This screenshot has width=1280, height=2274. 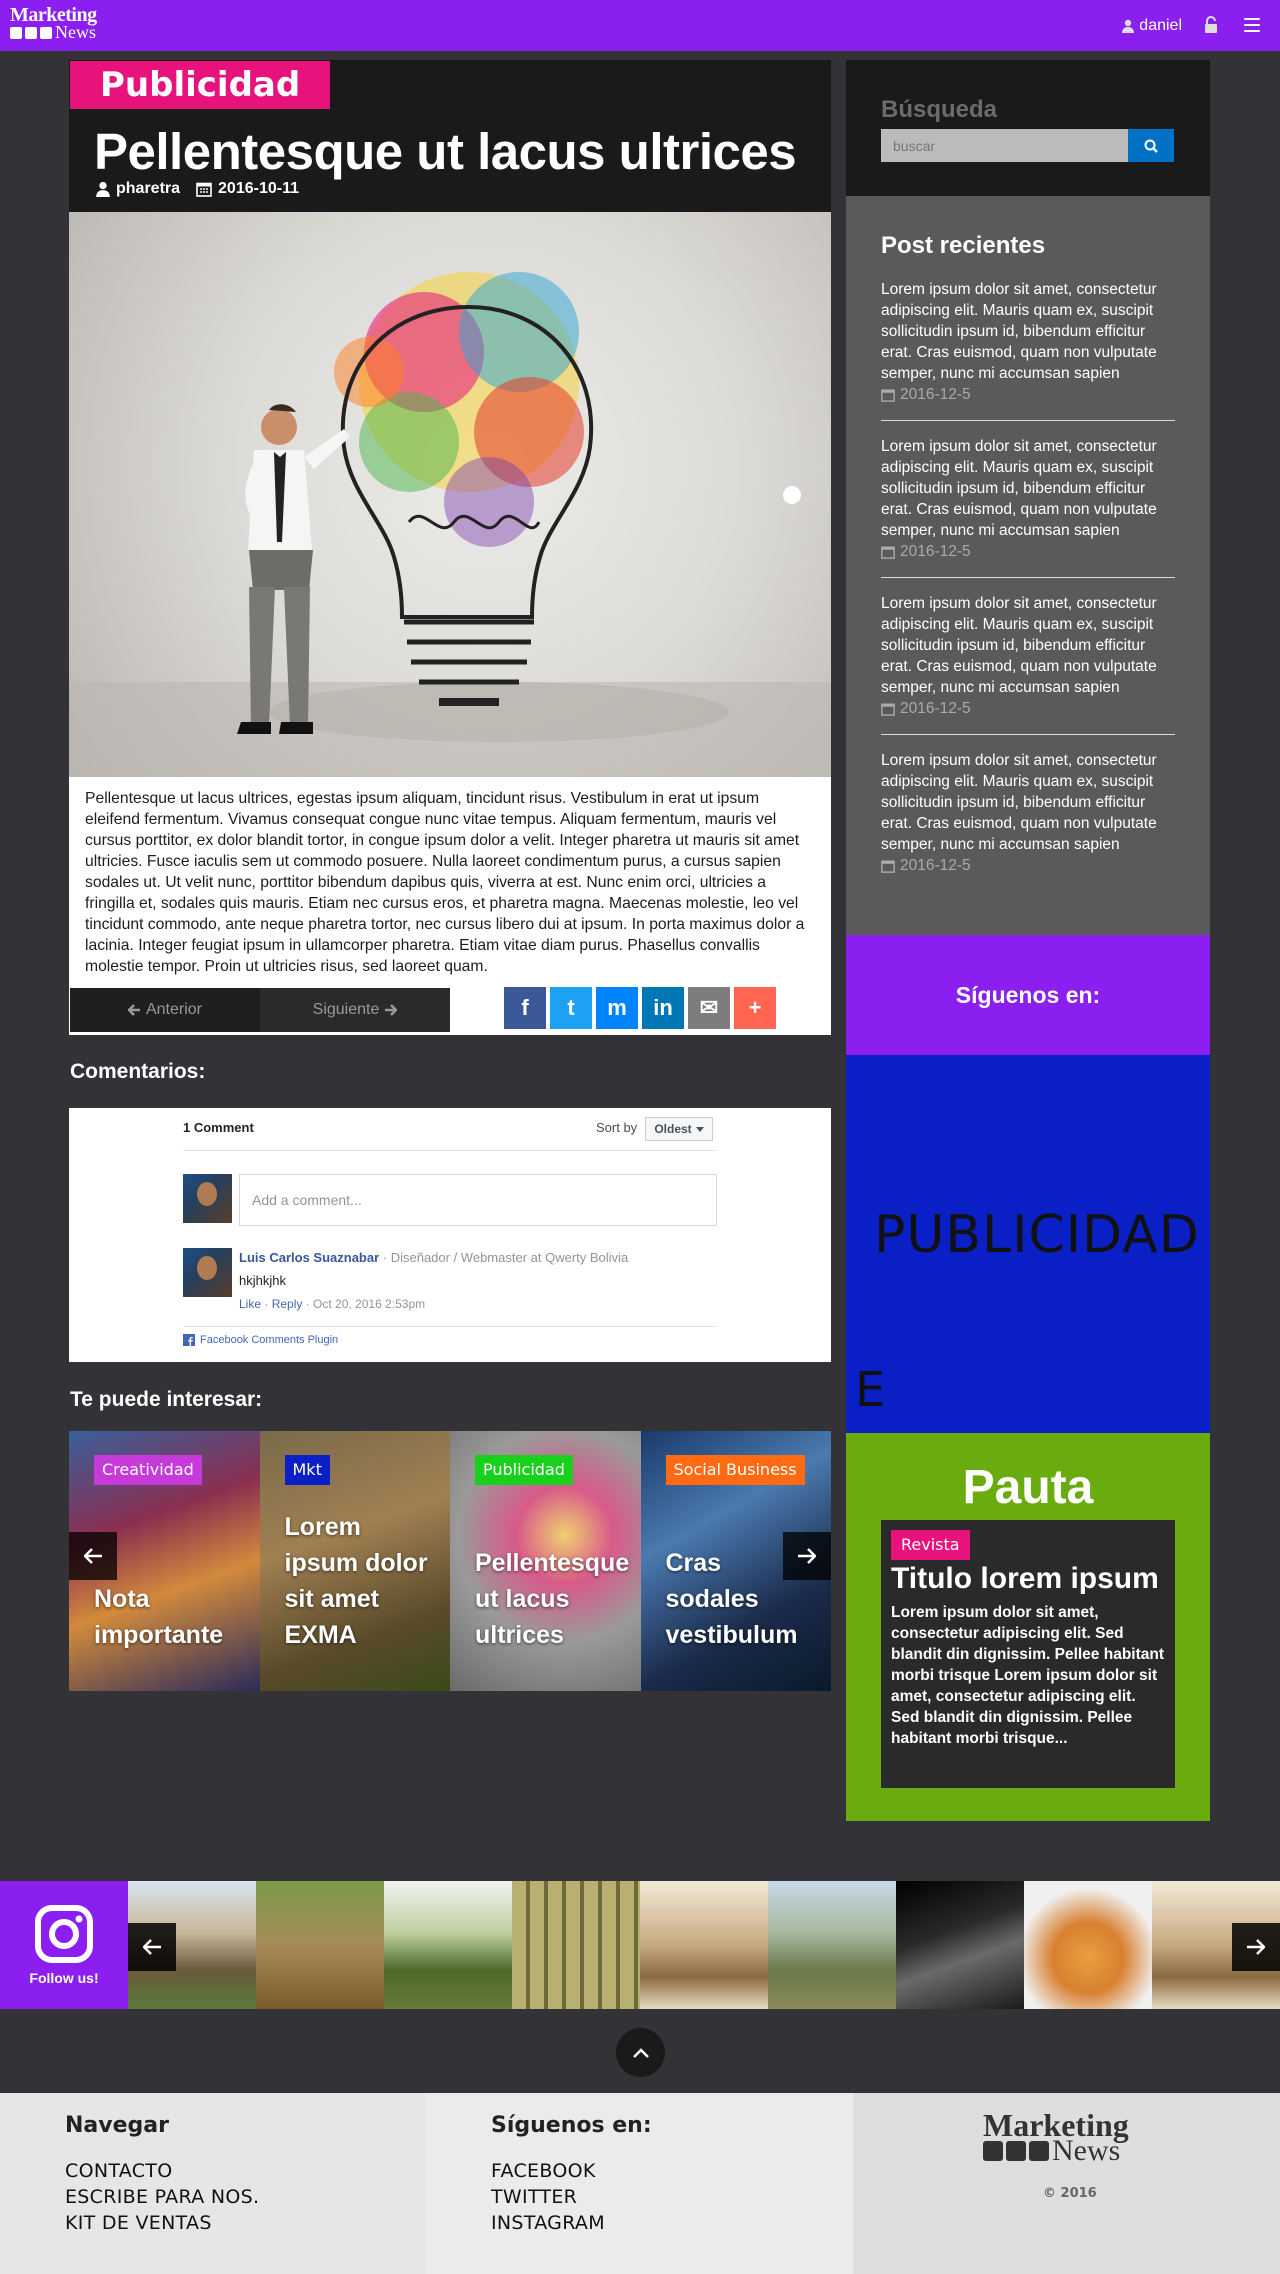 I want to click on lock-icon, so click(x=1211, y=25).